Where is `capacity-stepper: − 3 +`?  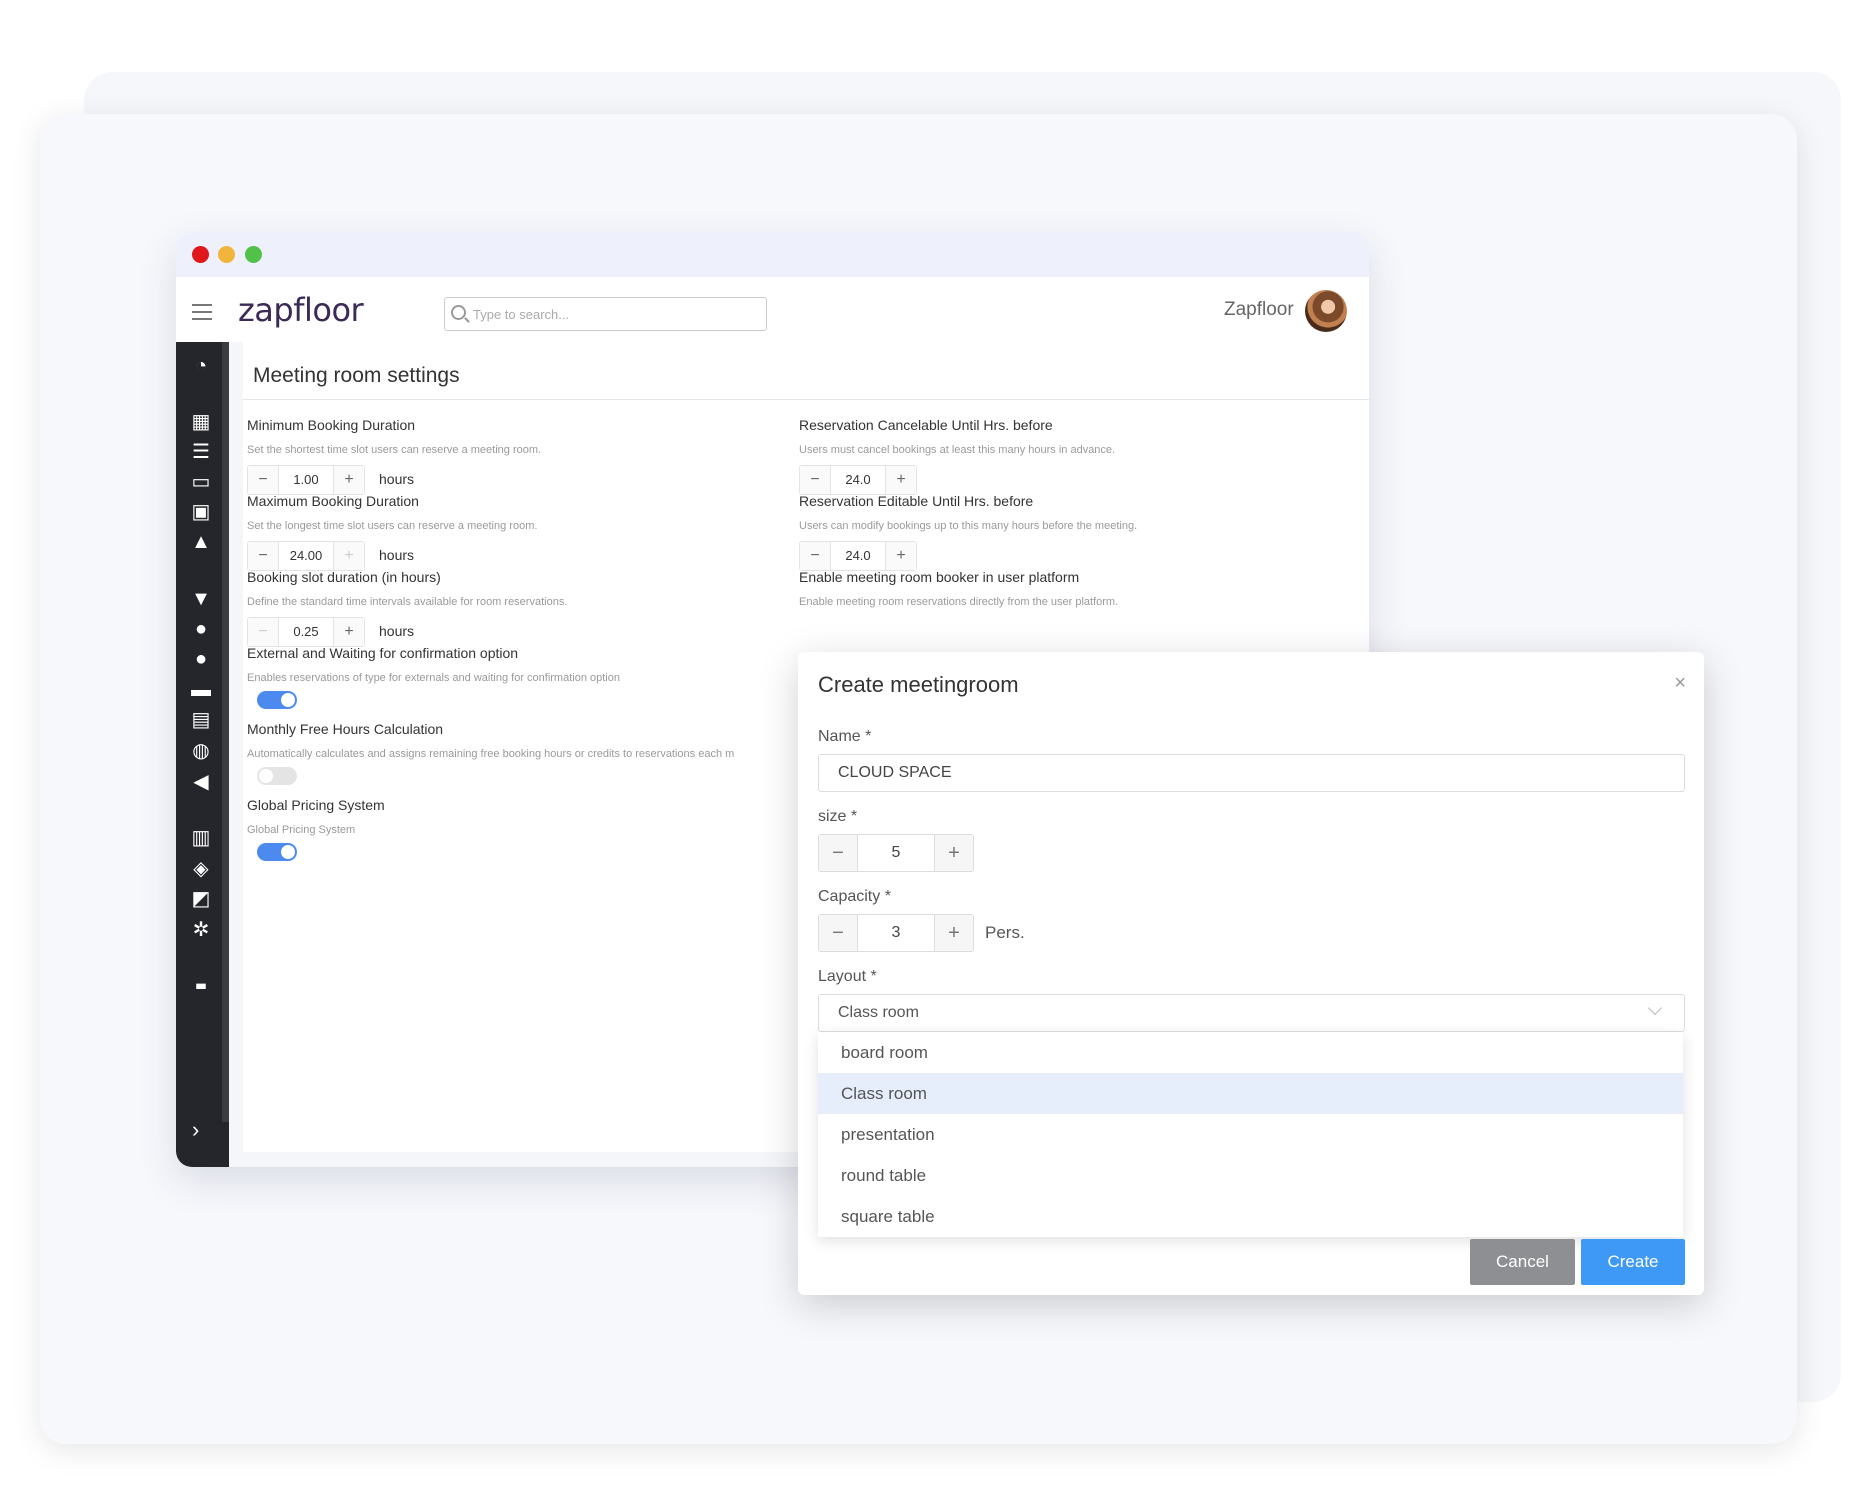
capacity-stepper: − 3 + is located at coordinates (896, 933).